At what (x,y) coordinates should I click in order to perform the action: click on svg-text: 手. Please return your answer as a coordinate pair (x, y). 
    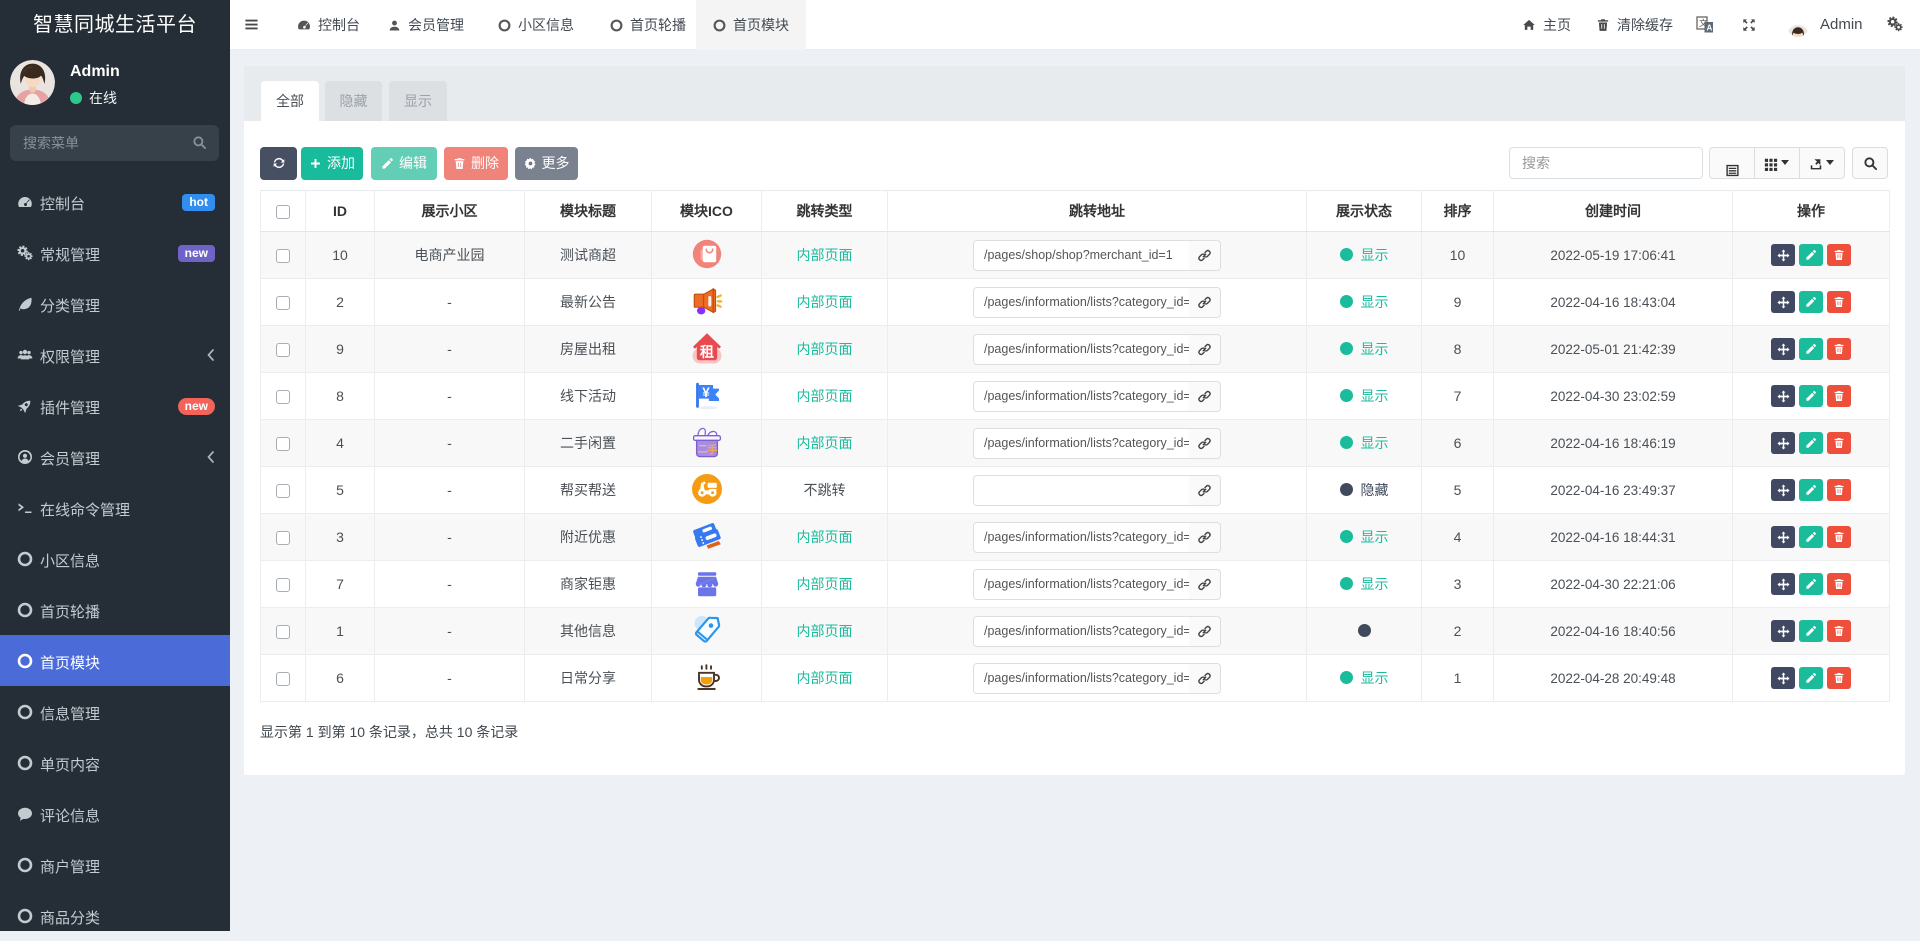
    Looking at the image, I should click on (711, 448).